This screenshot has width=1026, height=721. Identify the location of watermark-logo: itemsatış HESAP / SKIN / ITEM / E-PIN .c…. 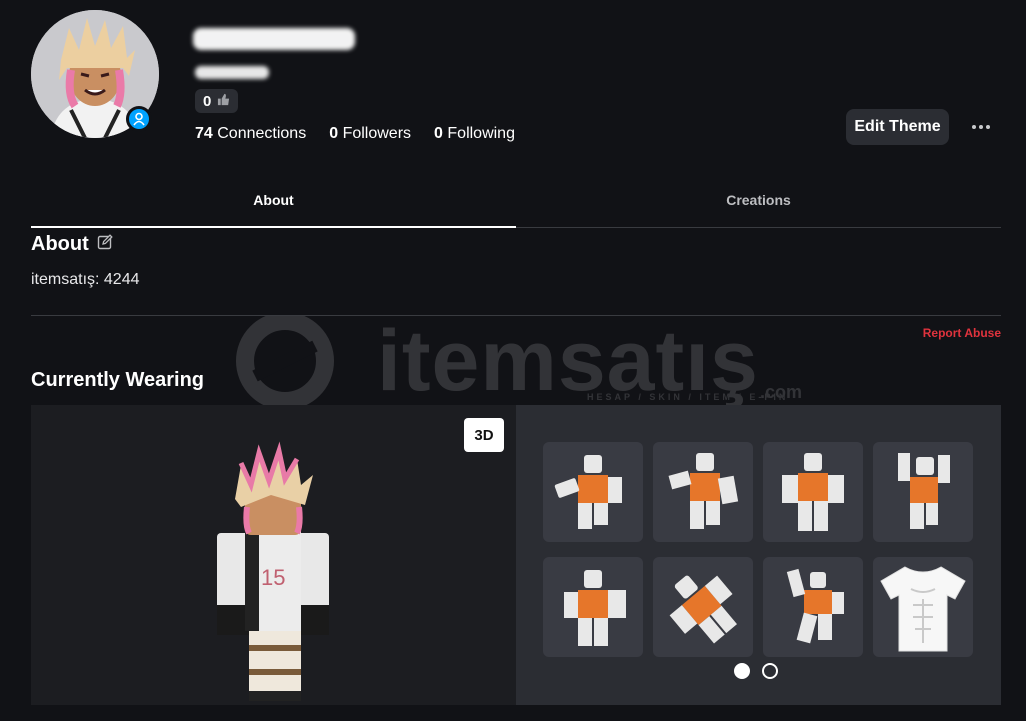
(515, 361).